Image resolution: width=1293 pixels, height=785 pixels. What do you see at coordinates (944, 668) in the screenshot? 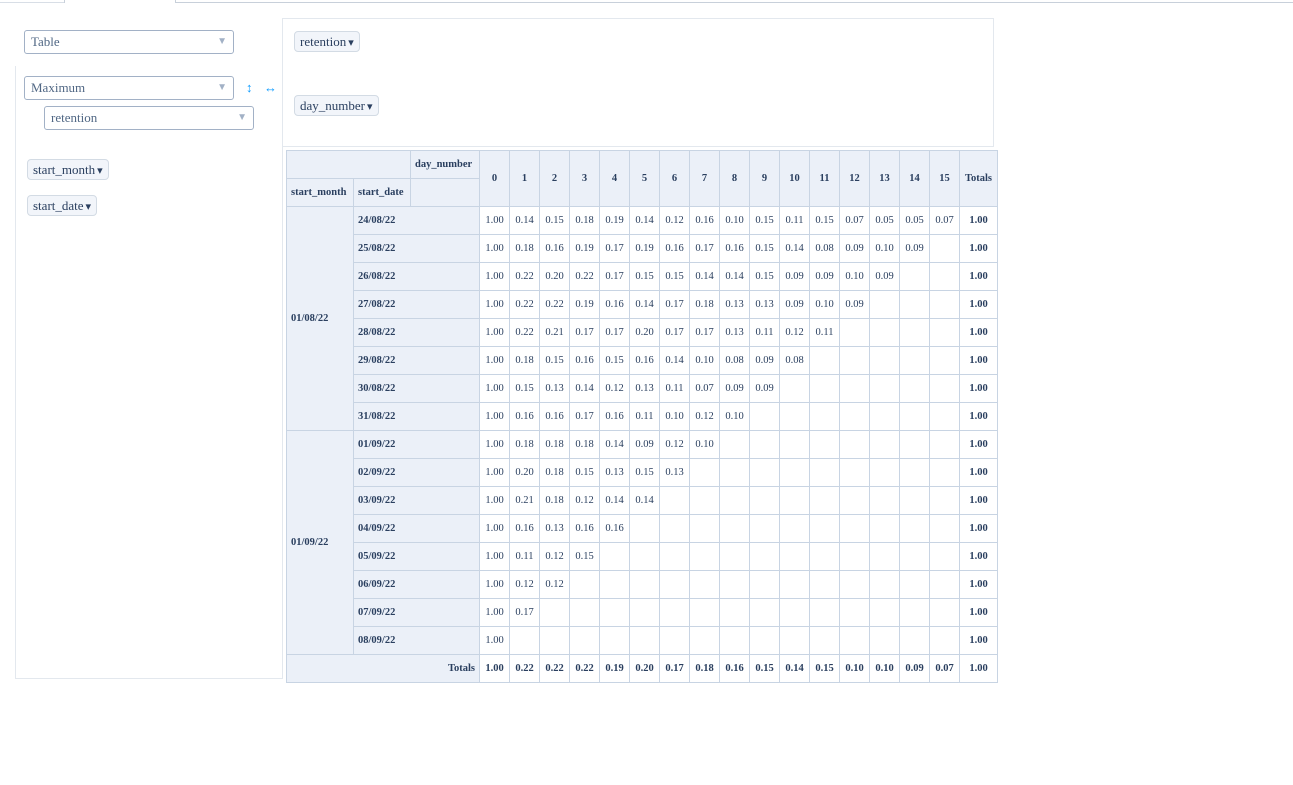
I see `col-total-cell: 0.07` at bounding box center [944, 668].